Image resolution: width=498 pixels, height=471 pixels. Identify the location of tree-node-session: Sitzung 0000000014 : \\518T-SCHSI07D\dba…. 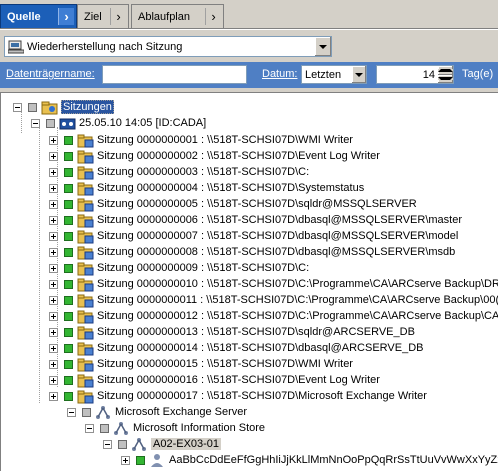
(236, 348).